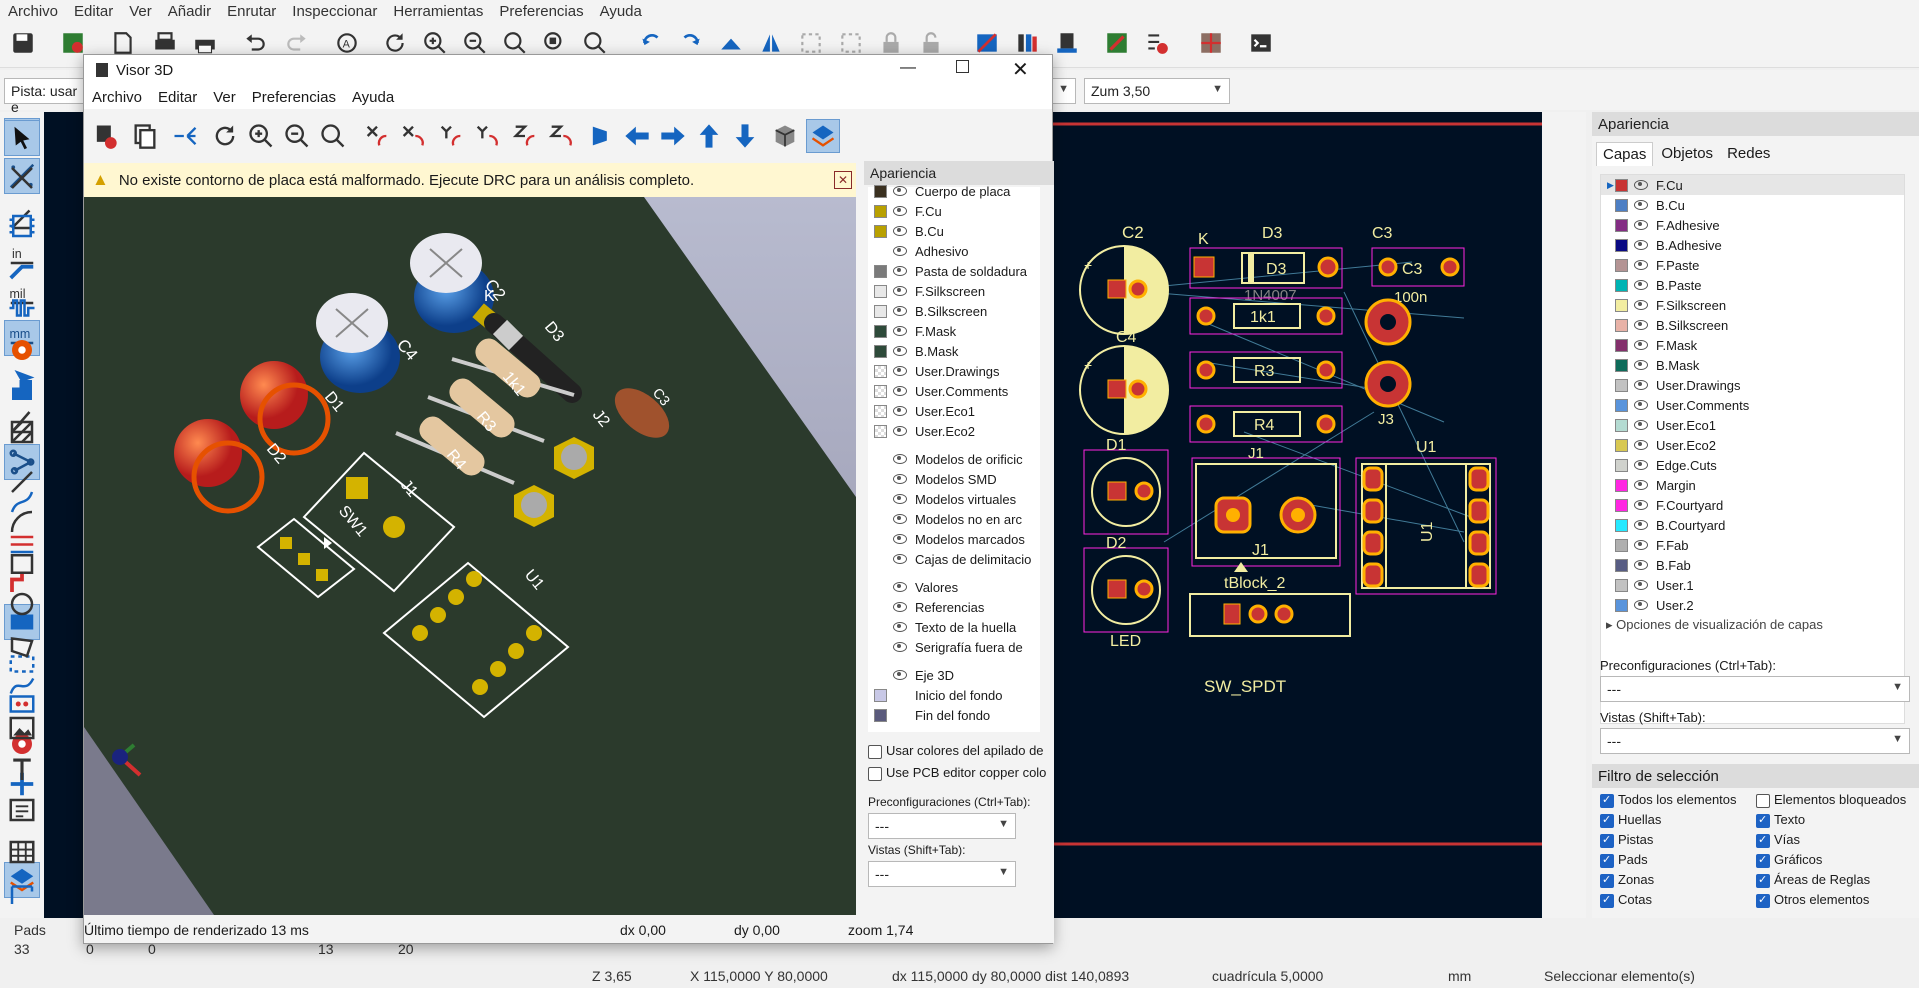  What do you see at coordinates (1625, 154) in the screenshot?
I see `tab-capas: Capas` at bounding box center [1625, 154].